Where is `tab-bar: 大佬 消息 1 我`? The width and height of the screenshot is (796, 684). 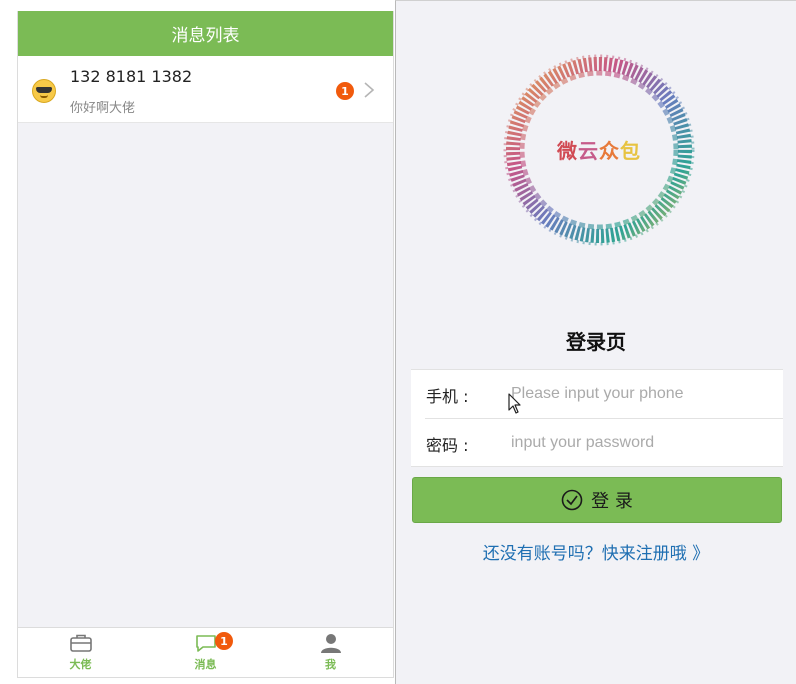
tab-bar: 大佬 消息 1 我 is located at coordinates (205, 652).